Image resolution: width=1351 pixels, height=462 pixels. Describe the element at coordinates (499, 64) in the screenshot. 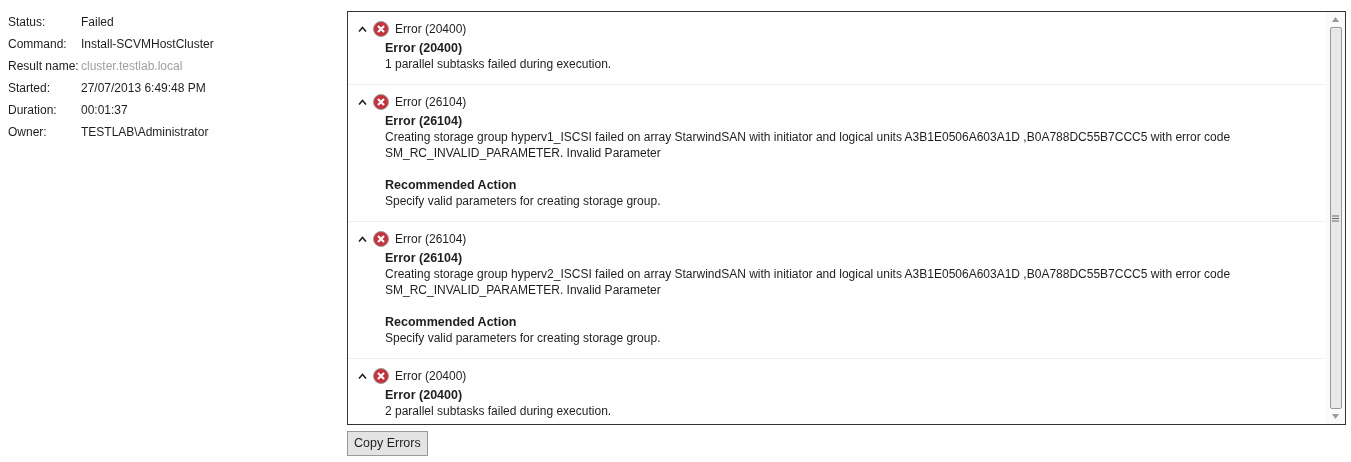

I see `error-message: 1 parallel subtasks failed during execution.` at that location.